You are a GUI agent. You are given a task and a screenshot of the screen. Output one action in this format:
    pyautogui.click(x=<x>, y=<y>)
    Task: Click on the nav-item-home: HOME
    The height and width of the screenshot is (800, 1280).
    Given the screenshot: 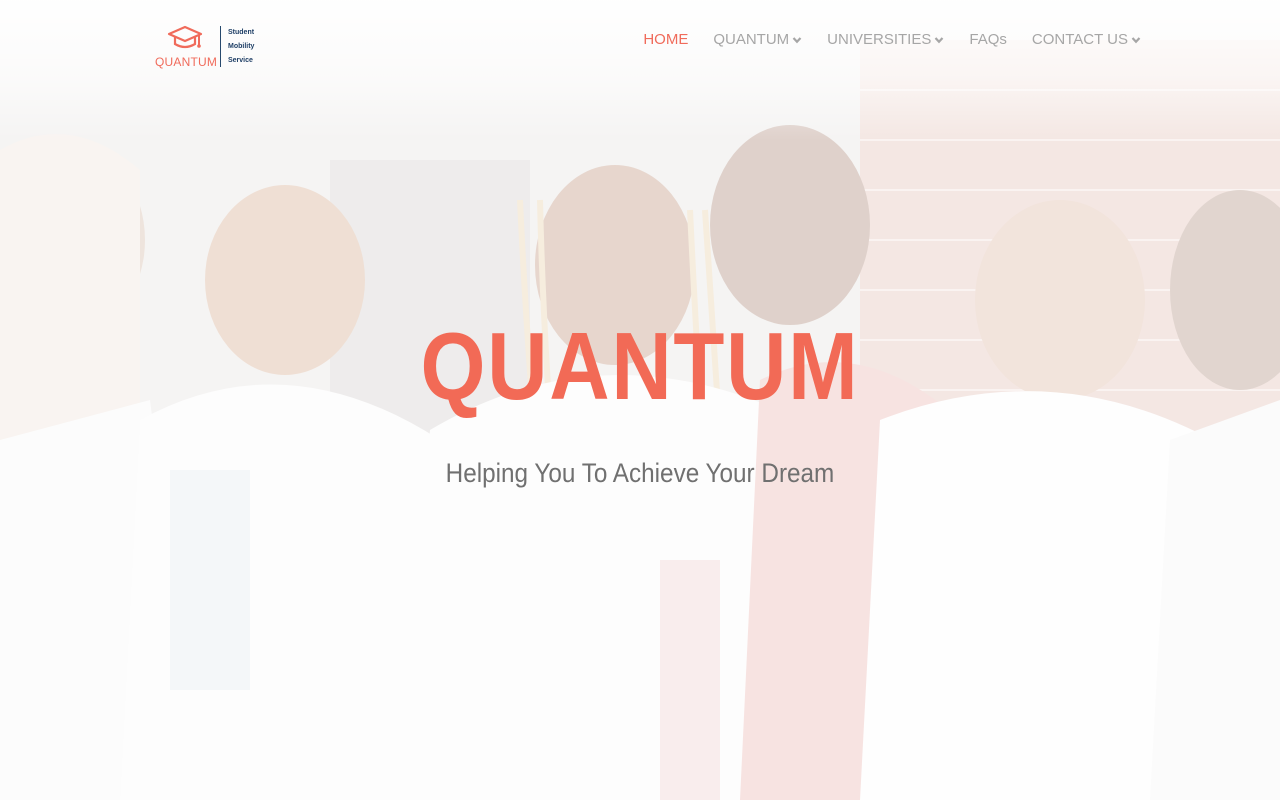 What is the action you would take?
    pyautogui.click(x=665, y=39)
    